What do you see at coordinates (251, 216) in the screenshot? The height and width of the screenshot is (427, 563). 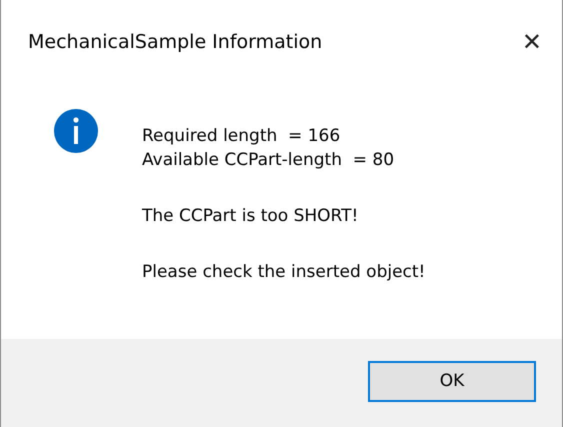 I see `message-text: The CCPart is too SHORT!` at bounding box center [251, 216].